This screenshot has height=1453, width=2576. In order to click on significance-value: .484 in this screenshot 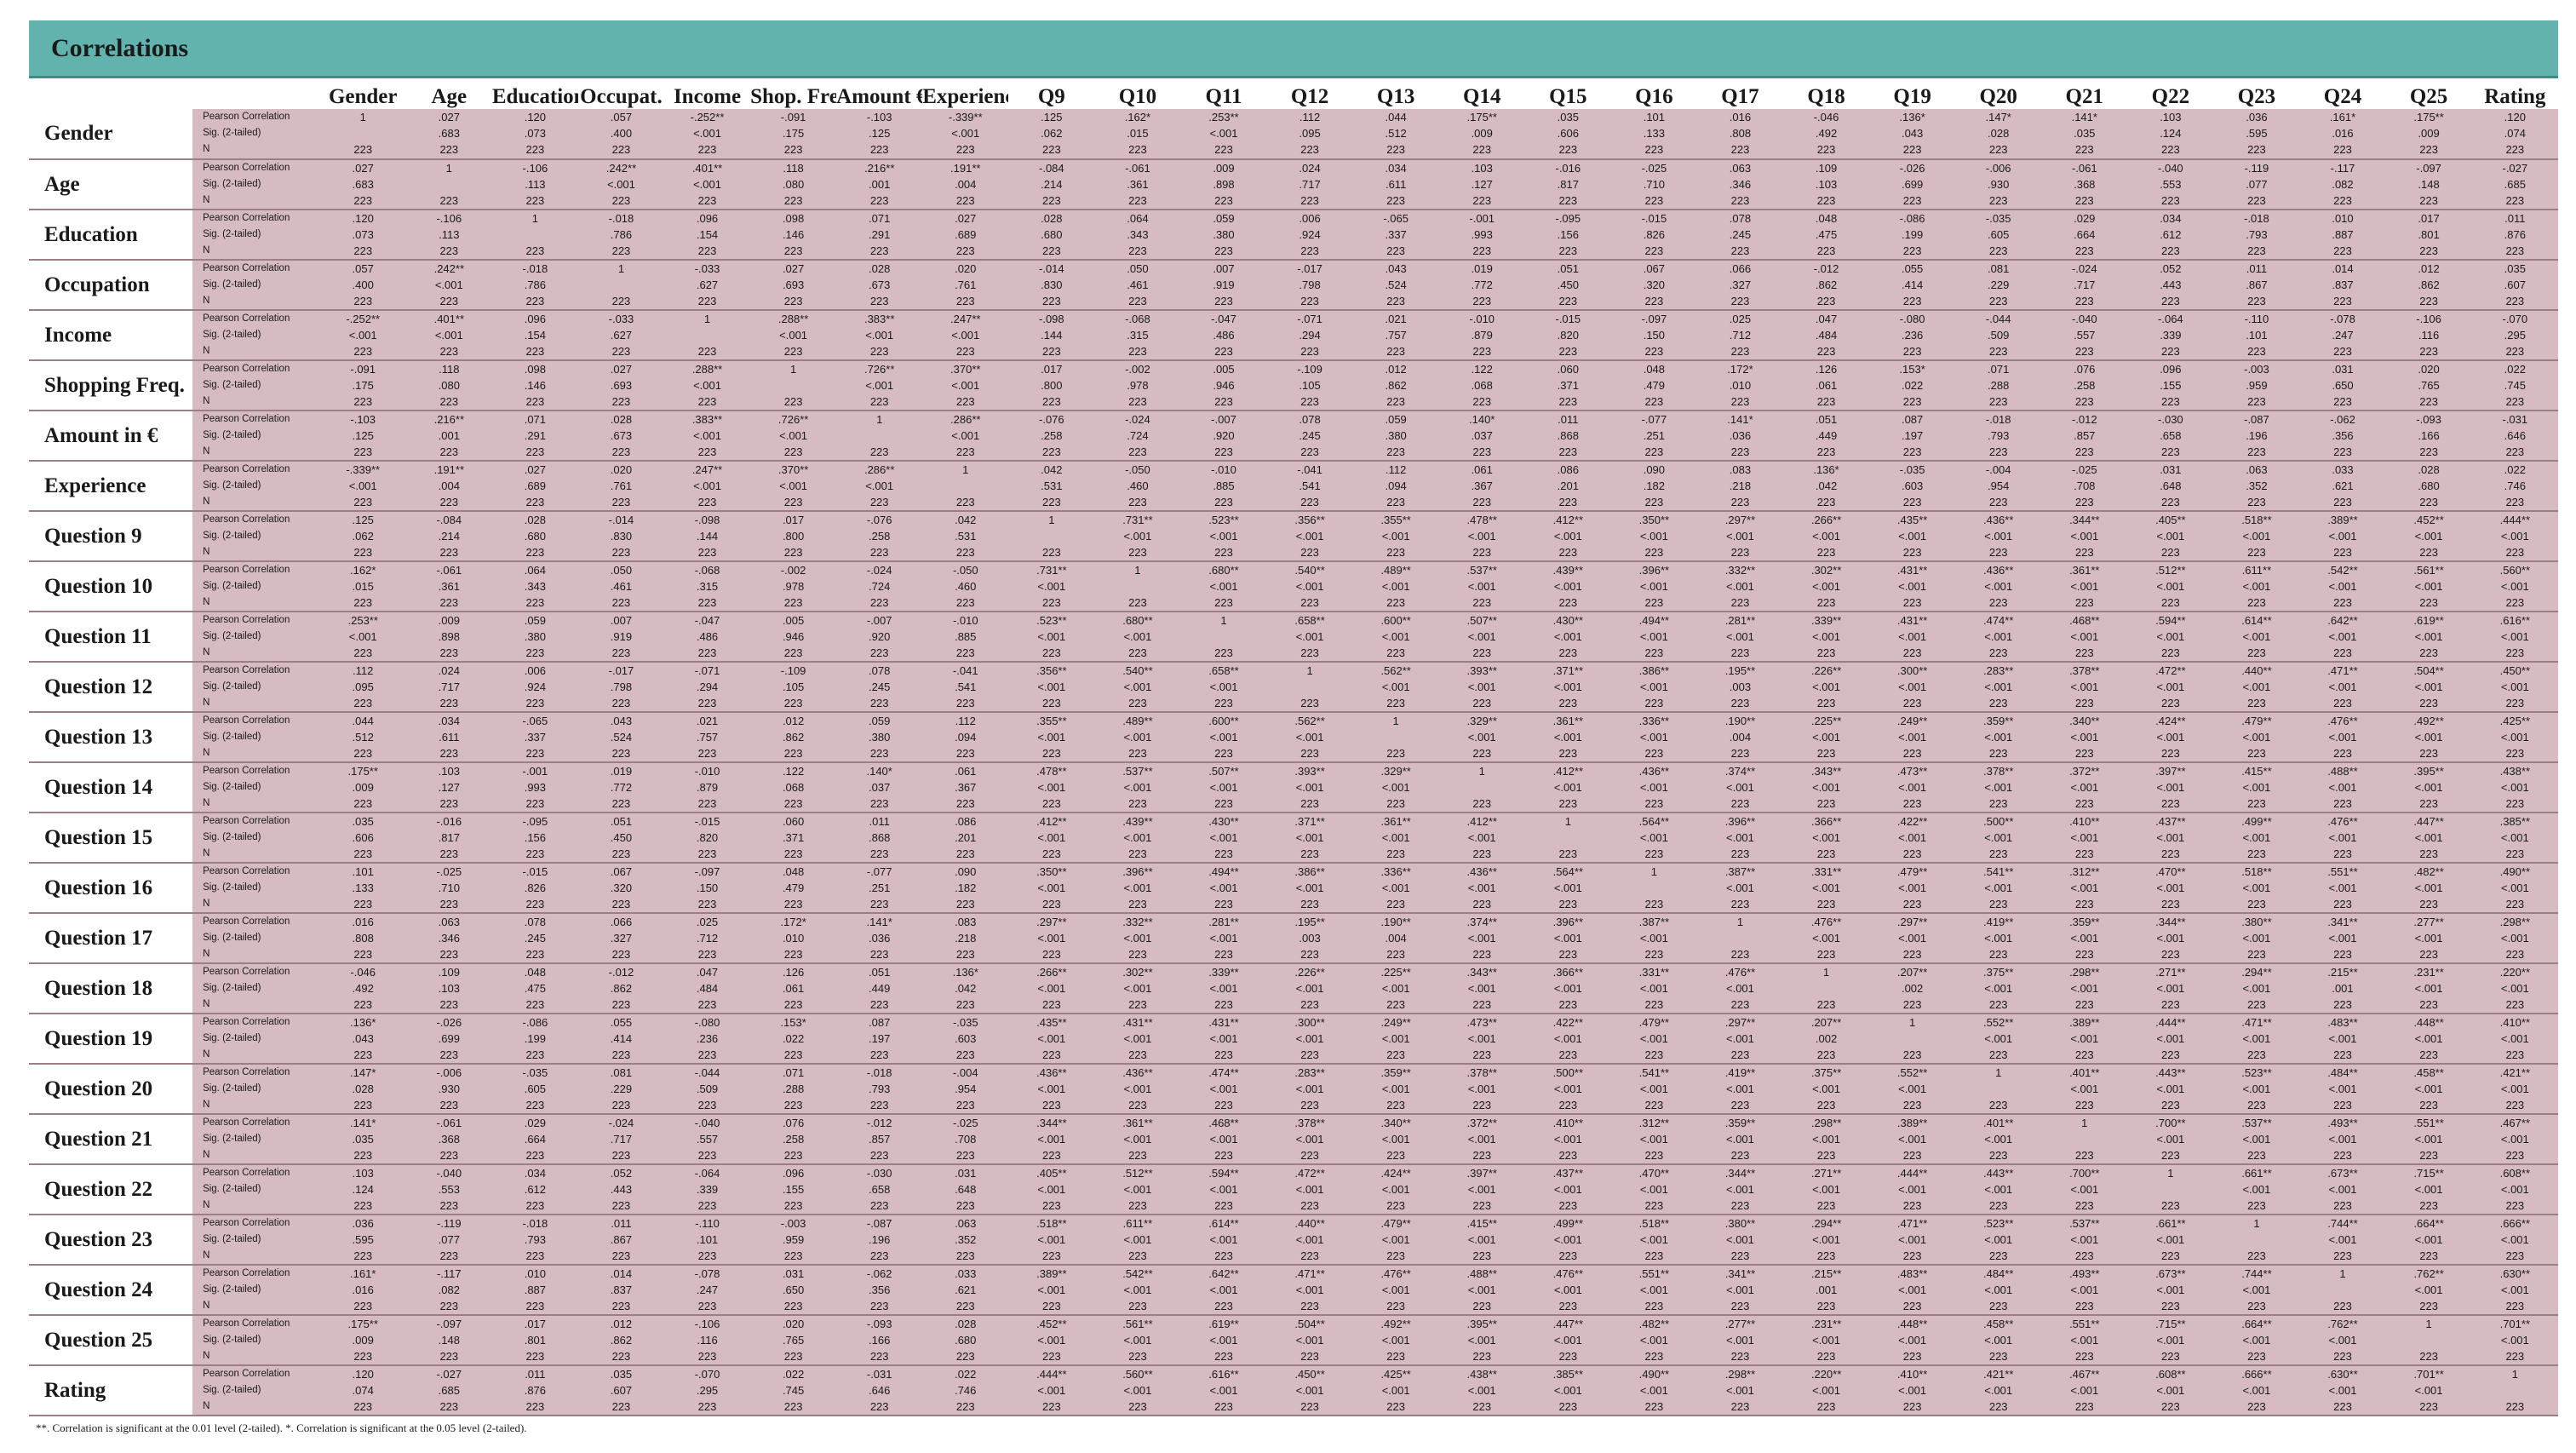, I will do `click(707, 988)`.